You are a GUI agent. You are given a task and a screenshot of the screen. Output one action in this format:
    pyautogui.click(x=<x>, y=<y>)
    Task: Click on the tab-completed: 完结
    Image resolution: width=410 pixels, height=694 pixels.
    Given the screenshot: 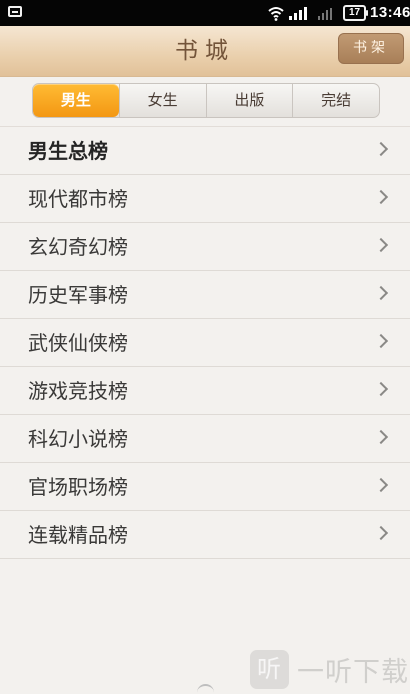 What is the action you would take?
    pyautogui.click(x=335, y=100)
    